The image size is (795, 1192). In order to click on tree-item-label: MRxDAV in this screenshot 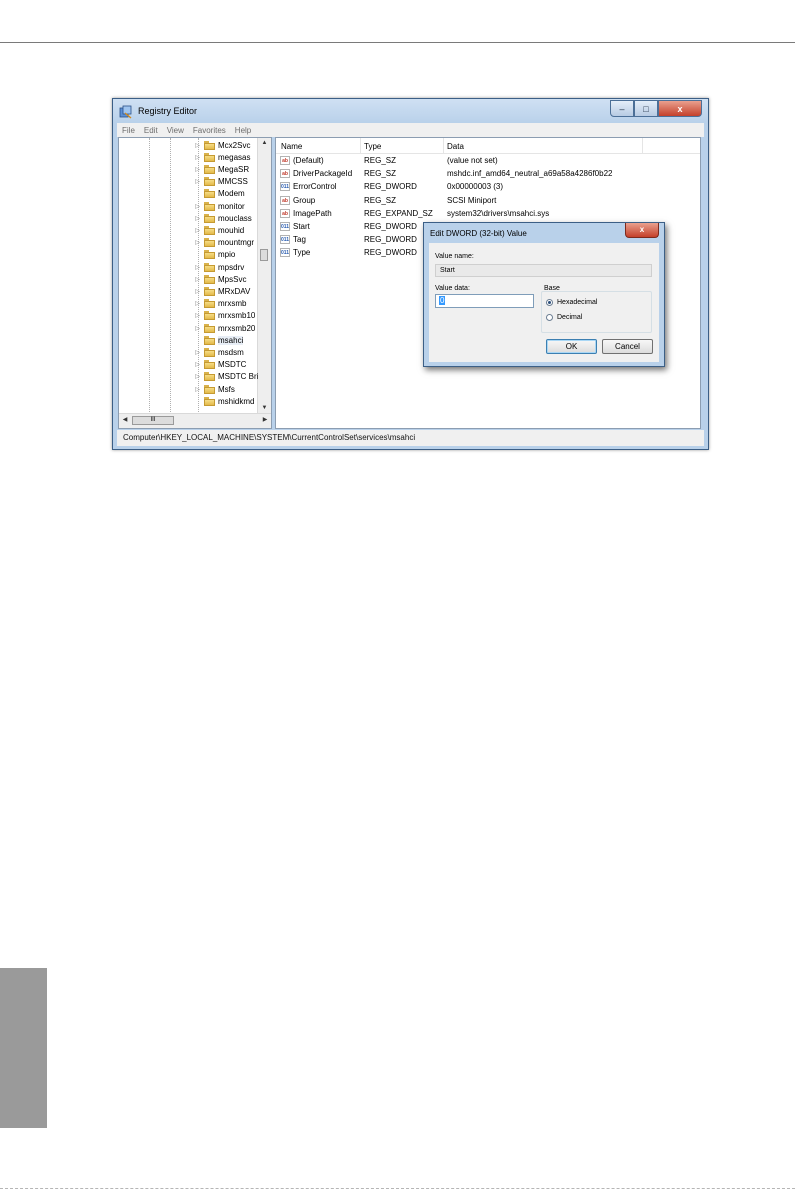, I will do `click(234, 291)`.